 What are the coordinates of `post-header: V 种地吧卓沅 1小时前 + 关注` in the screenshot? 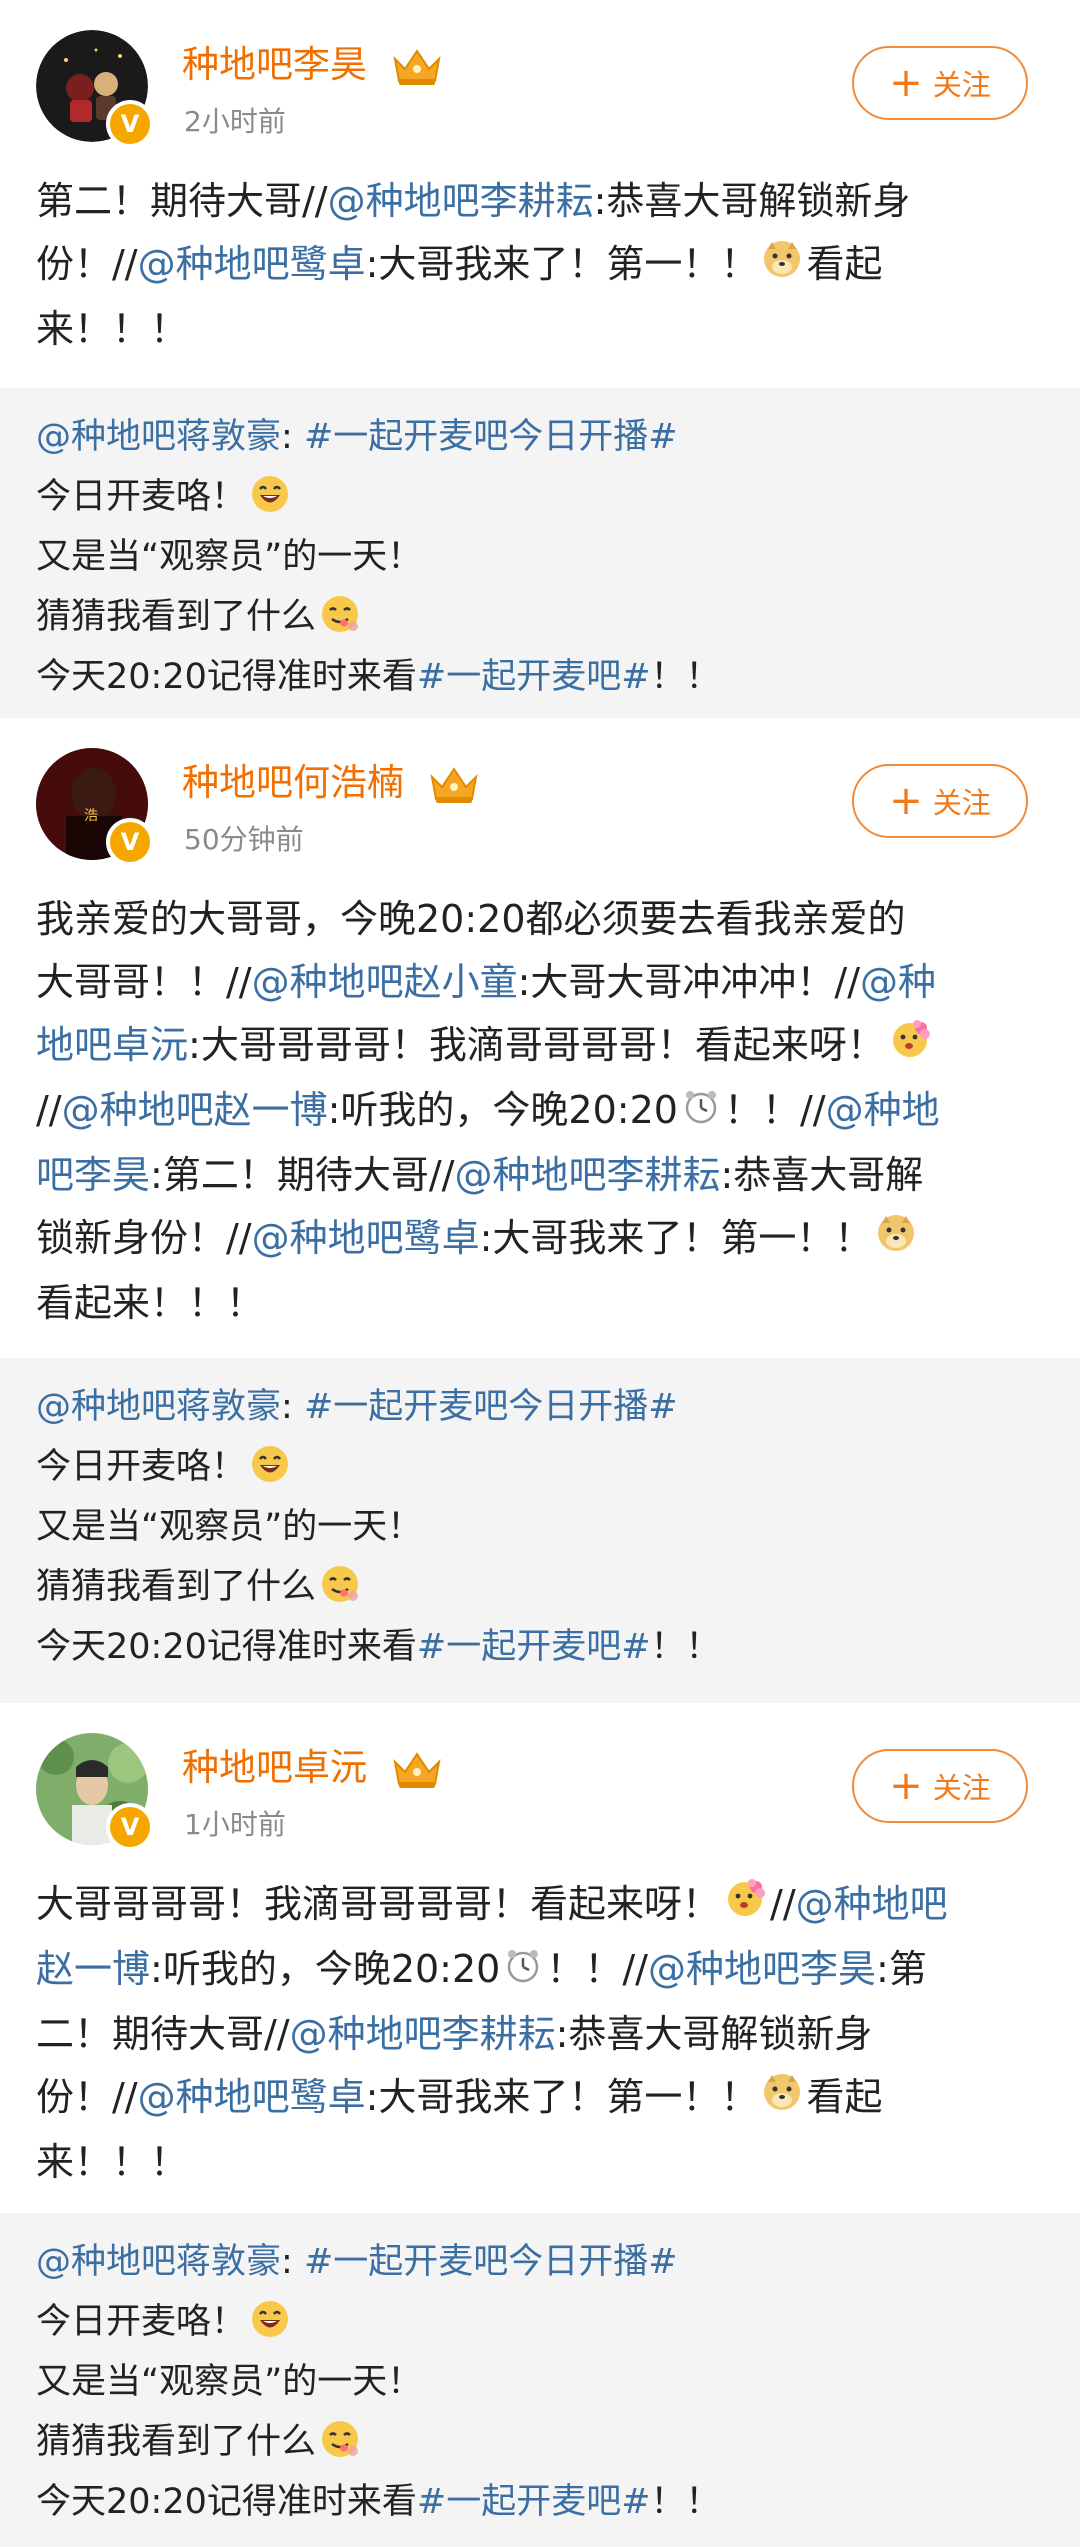 It's located at (540, 1788).